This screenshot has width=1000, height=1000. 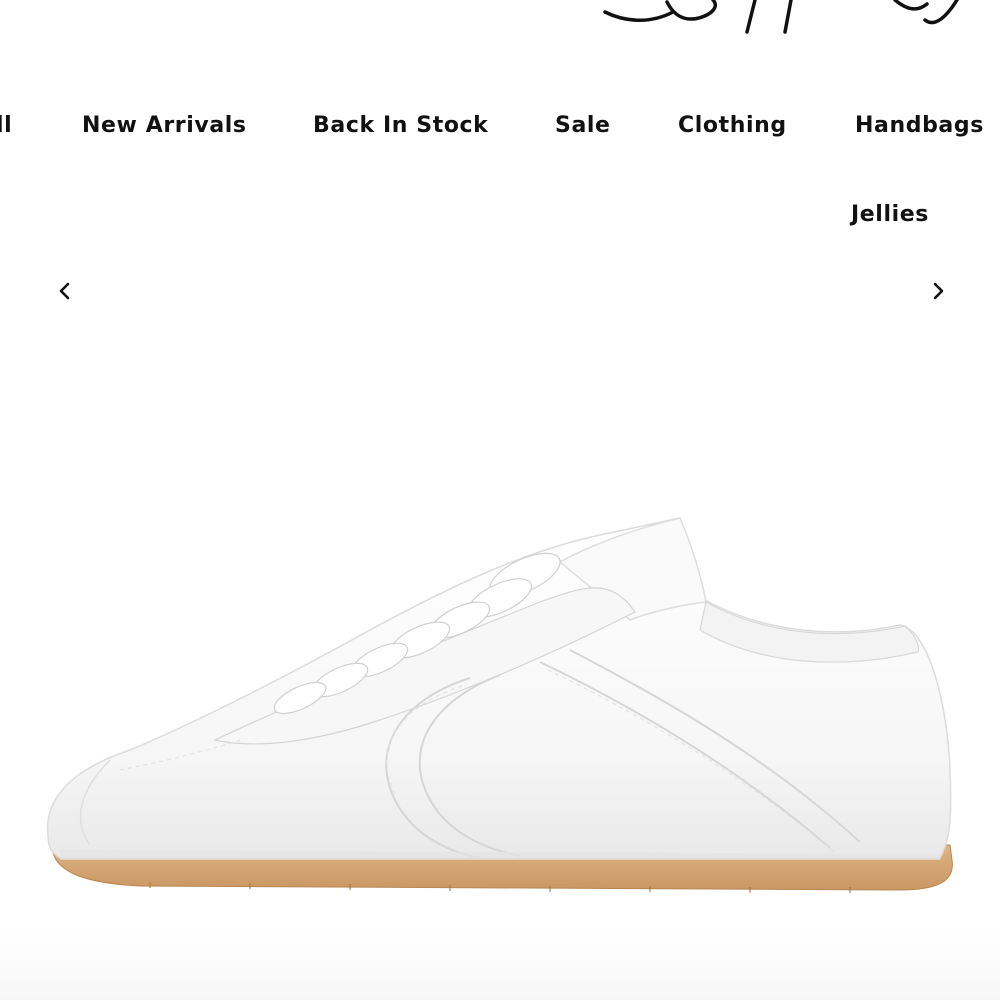 I want to click on nav-item-new-arrivals: New Arrivals, so click(x=164, y=126).